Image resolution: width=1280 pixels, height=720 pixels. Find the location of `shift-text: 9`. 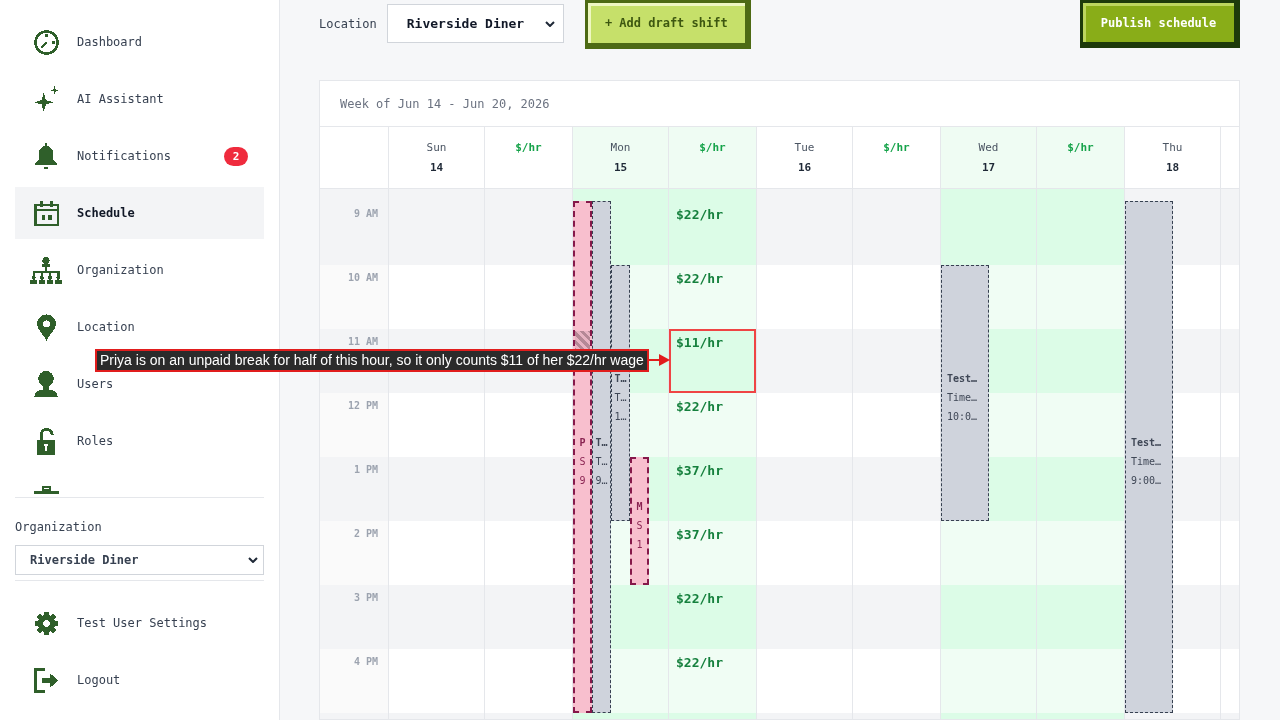

shift-text: 9 is located at coordinates (582, 480).